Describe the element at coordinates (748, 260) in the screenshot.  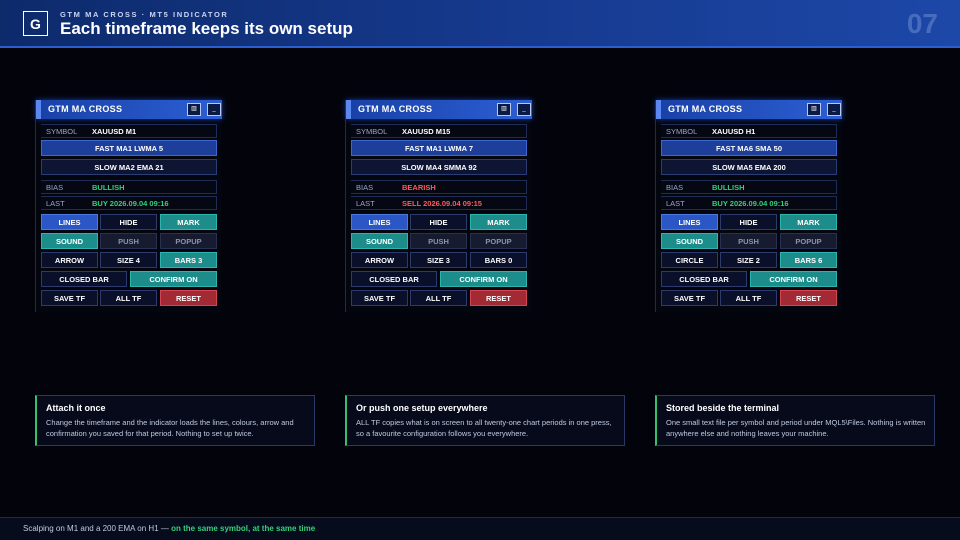
I see `size-button: SIZE 2` at that location.